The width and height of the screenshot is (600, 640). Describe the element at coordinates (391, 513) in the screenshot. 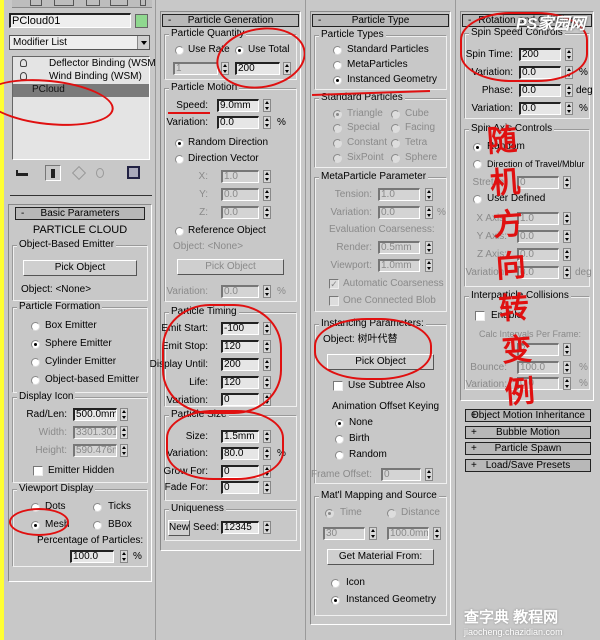

I see `distance-radio` at that location.